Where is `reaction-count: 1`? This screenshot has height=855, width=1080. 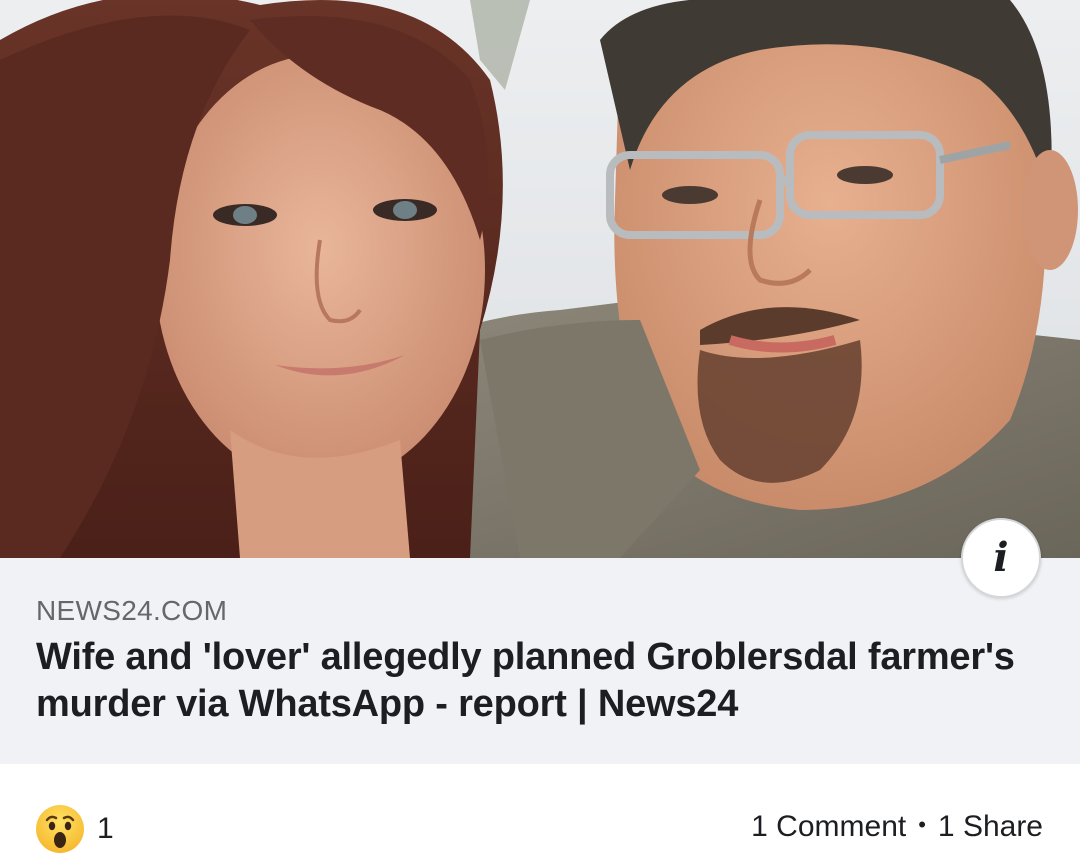 reaction-count: 1 is located at coordinates (105, 828).